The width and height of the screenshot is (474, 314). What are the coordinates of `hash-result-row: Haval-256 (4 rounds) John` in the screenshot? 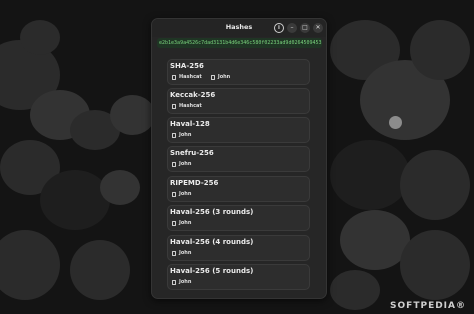 It's located at (238, 248).